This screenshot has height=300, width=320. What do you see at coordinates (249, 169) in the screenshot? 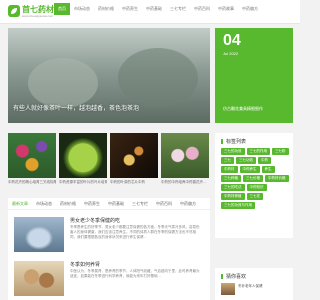
I see `tag-link: 中药养生` at bounding box center [249, 169].